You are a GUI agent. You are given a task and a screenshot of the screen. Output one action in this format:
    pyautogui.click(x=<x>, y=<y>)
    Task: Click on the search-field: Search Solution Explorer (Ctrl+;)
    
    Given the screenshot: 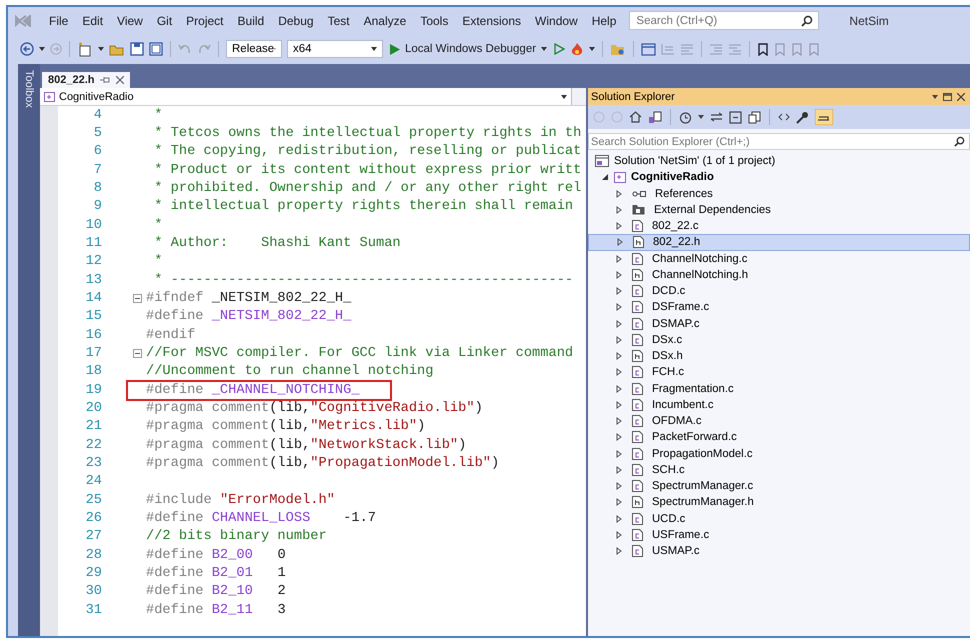 What is the action you would take?
    pyautogui.click(x=779, y=141)
    